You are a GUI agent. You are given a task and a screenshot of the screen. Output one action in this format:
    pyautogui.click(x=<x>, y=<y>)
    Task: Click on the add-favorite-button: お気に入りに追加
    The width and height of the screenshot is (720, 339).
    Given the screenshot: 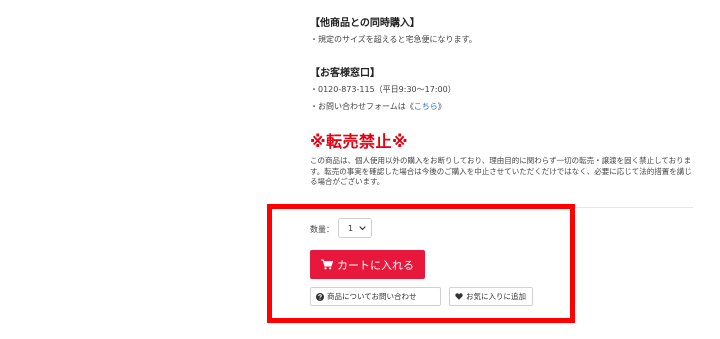 What is the action you would take?
    pyautogui.click(x=491, y=296)
    